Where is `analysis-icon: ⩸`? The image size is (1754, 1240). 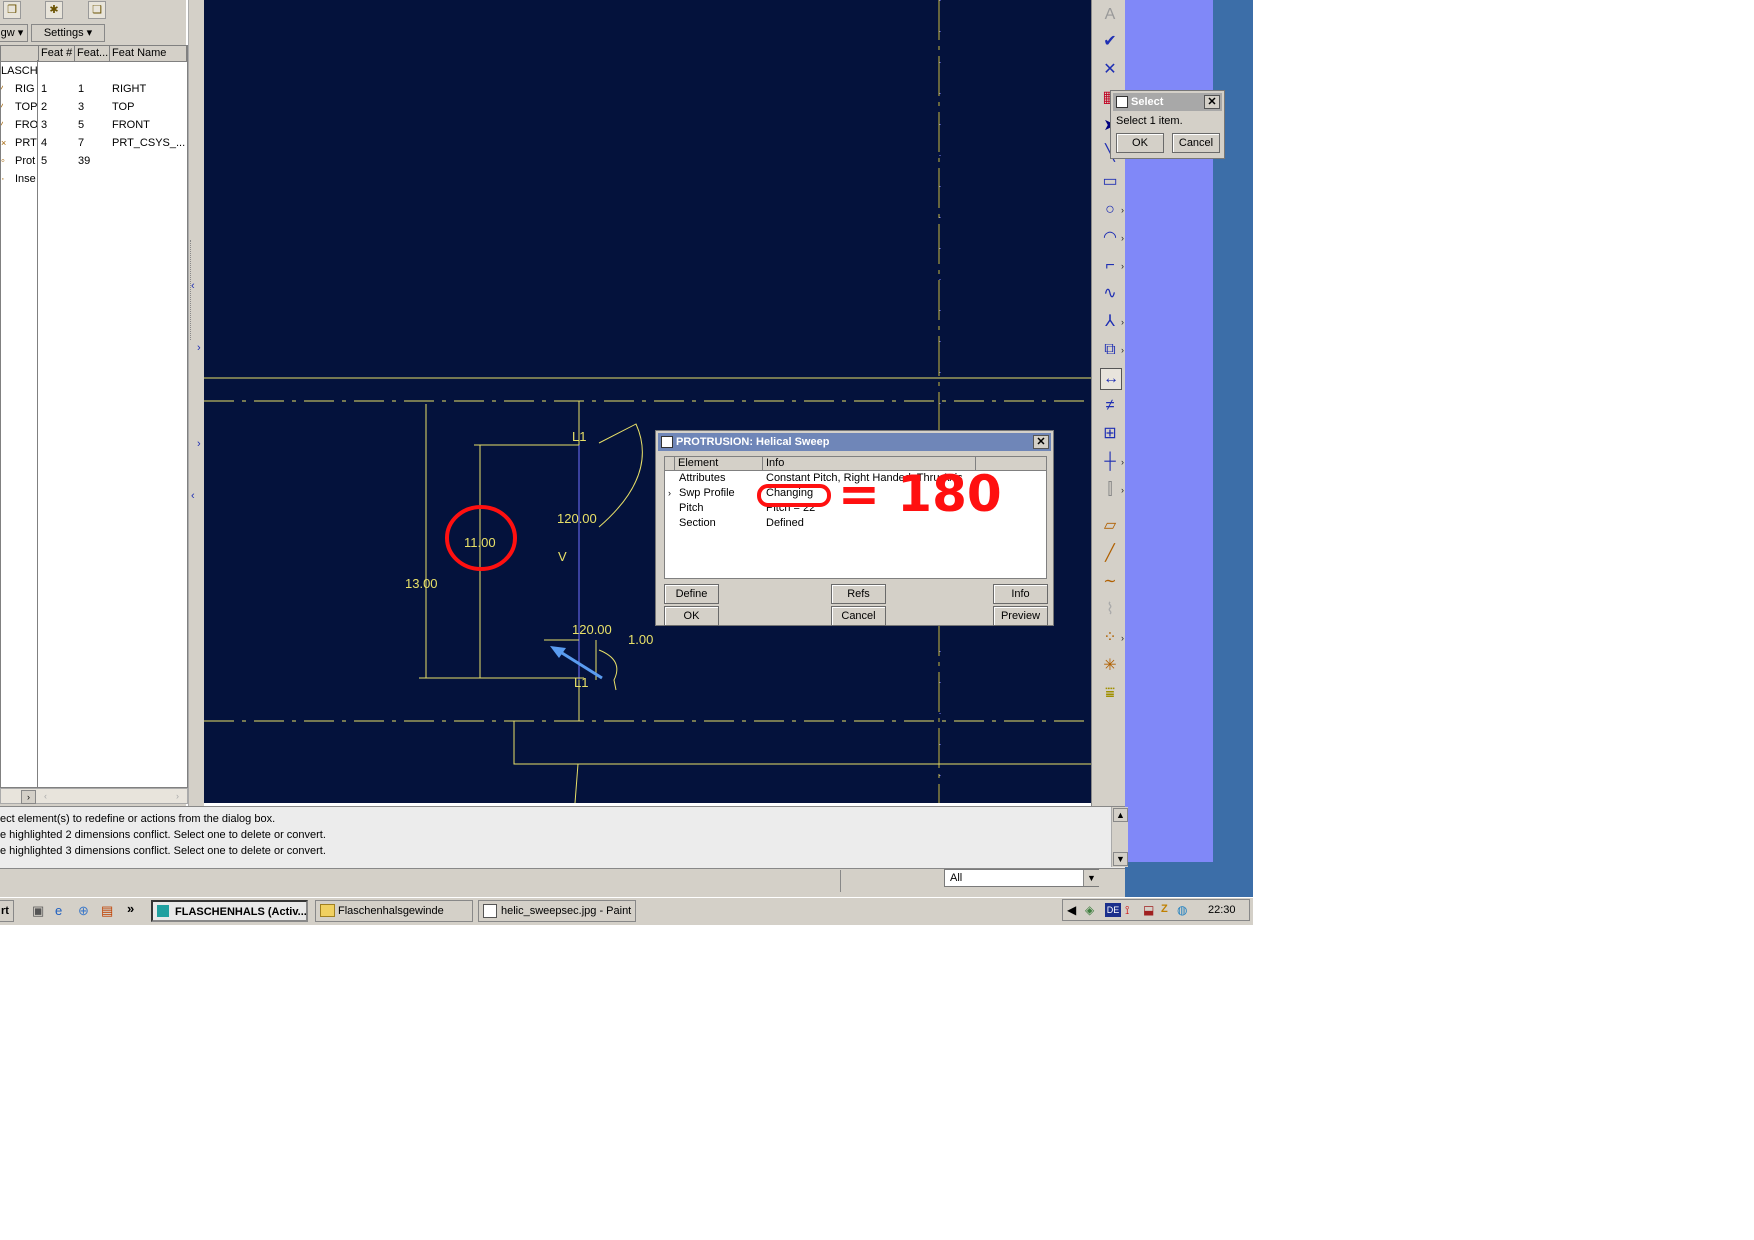
analysis-icon: ⩸ is located at coordinates (1110, 694).